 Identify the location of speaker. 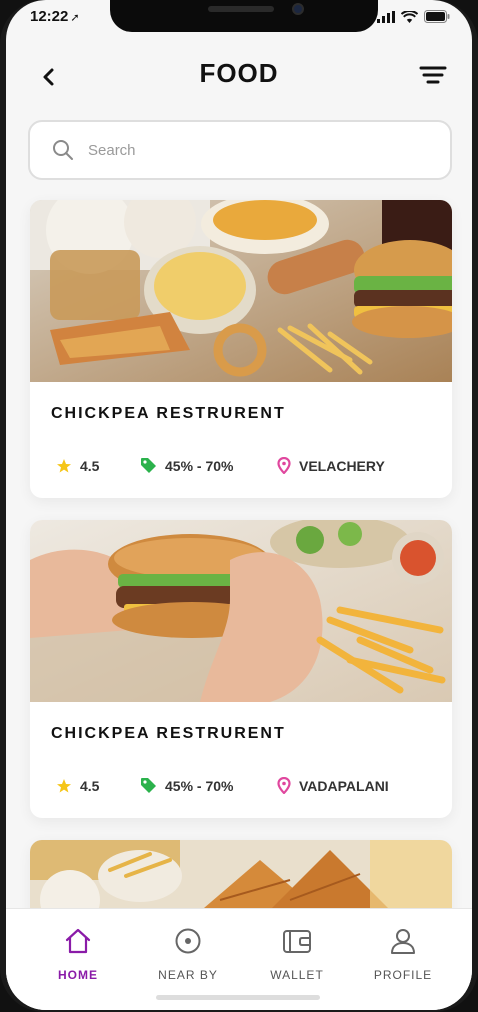
(241, 9).